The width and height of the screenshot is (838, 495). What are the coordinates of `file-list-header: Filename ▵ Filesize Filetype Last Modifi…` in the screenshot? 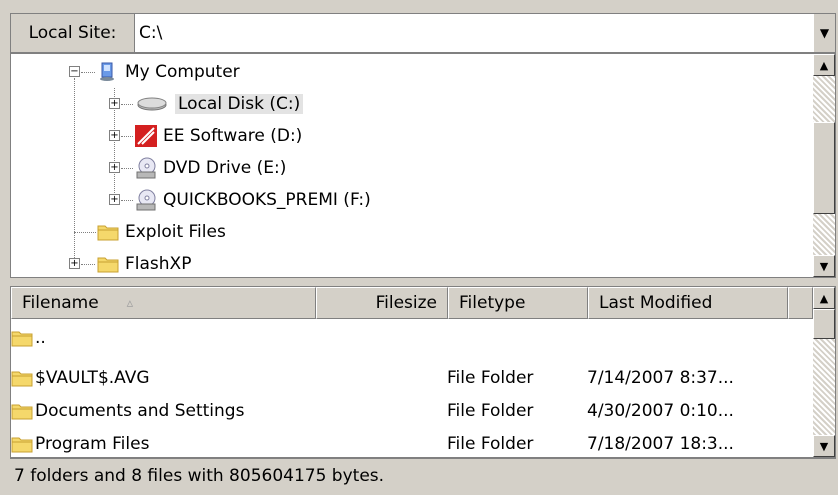 It's located at (412, 303).